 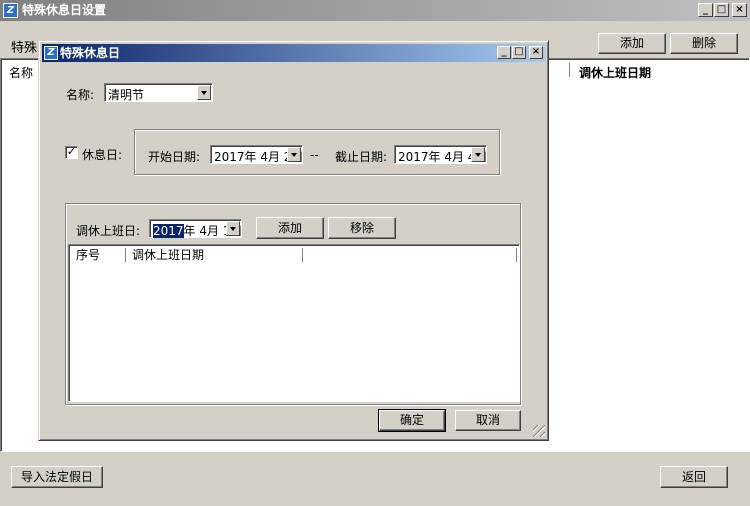 I want to click on import-holidays-button: 导入法定假日, so click(x=57, y=477).